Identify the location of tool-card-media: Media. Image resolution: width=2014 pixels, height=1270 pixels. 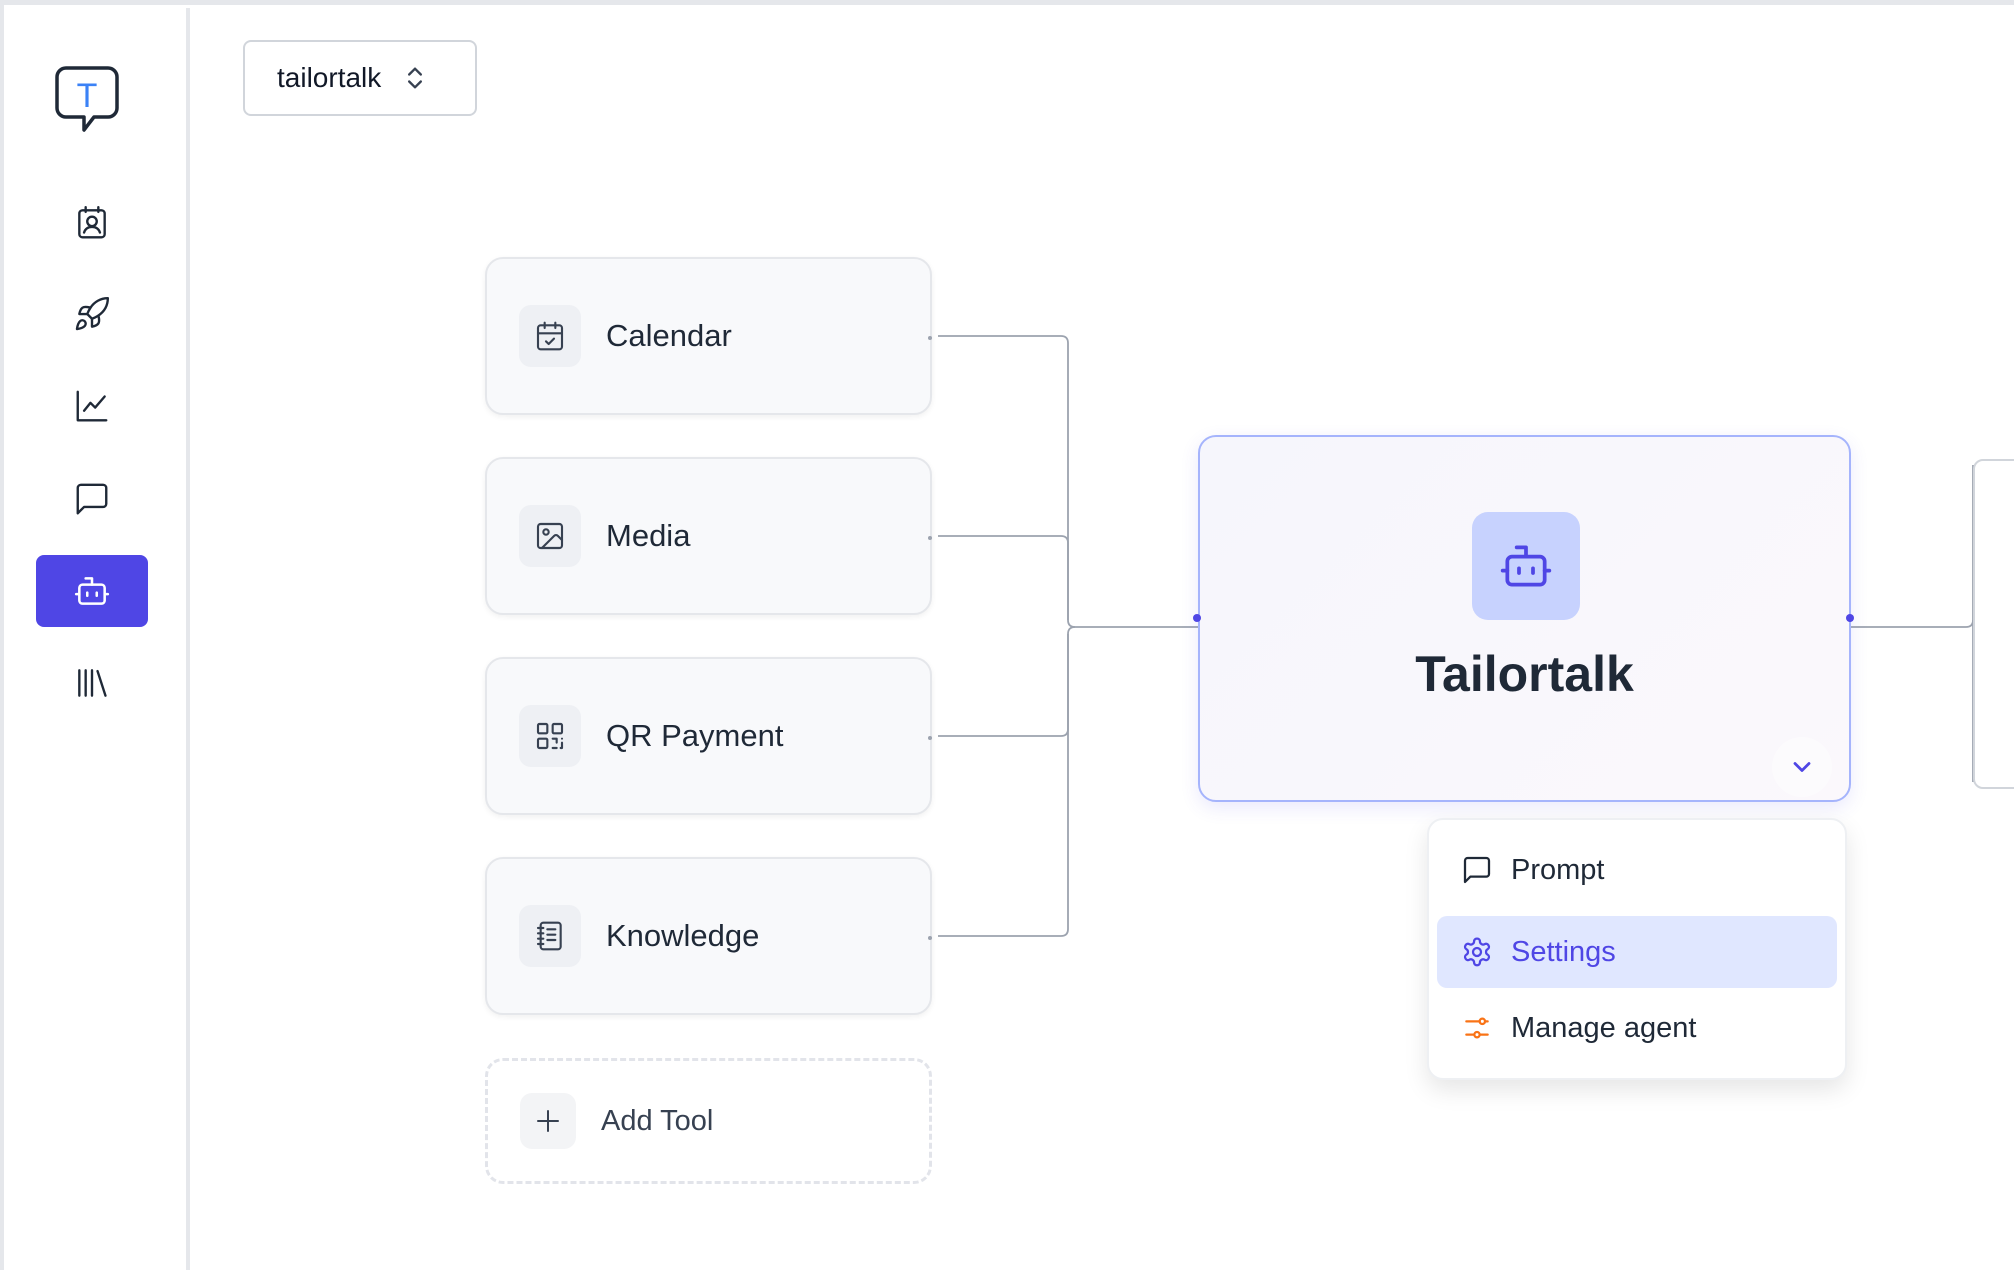
(708, 536).